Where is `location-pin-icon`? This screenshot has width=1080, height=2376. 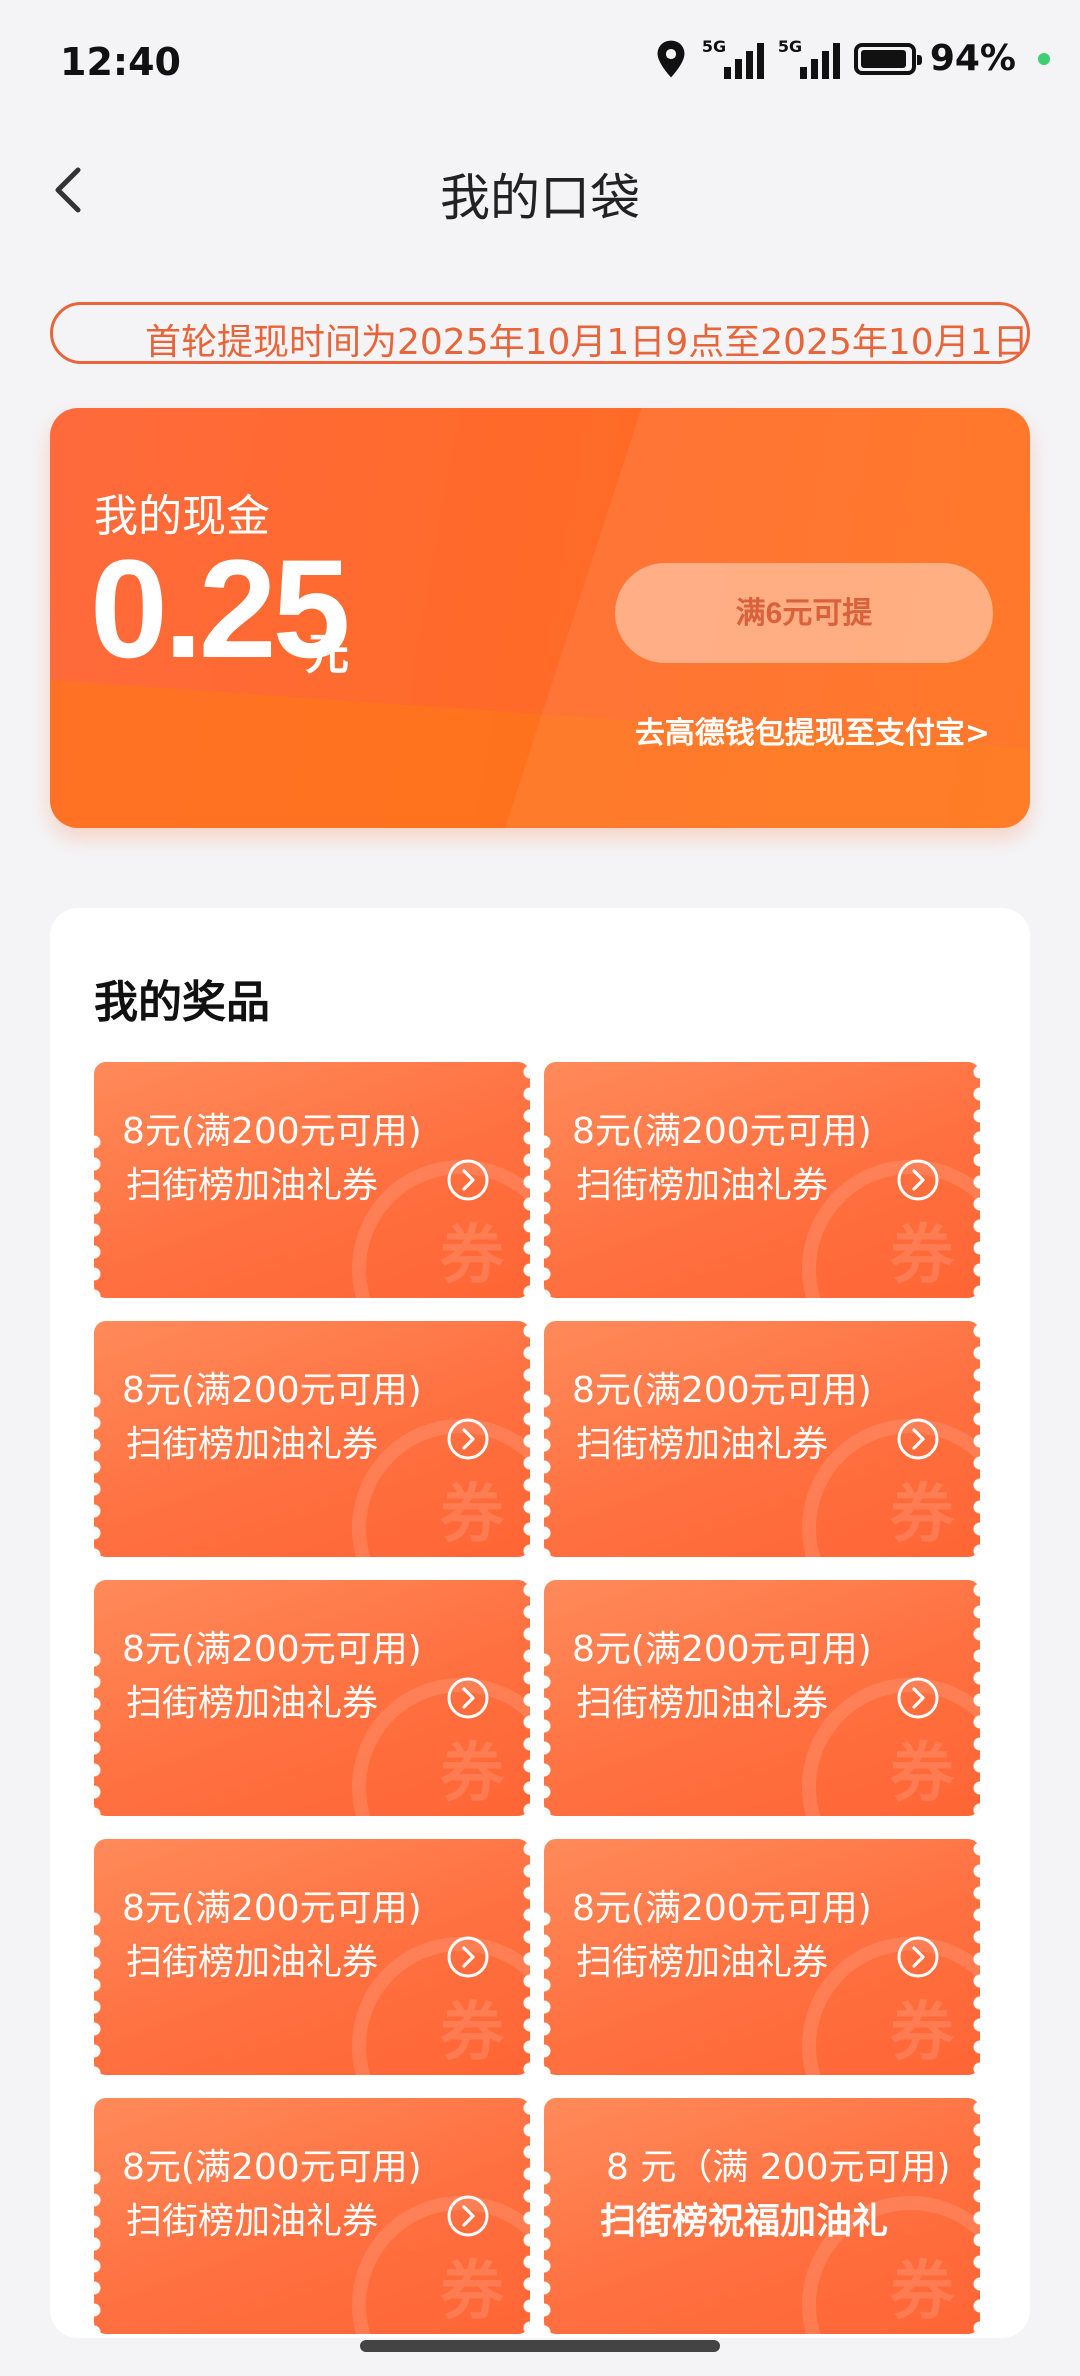 location-pin-icon is located at coordinates (671, 58).